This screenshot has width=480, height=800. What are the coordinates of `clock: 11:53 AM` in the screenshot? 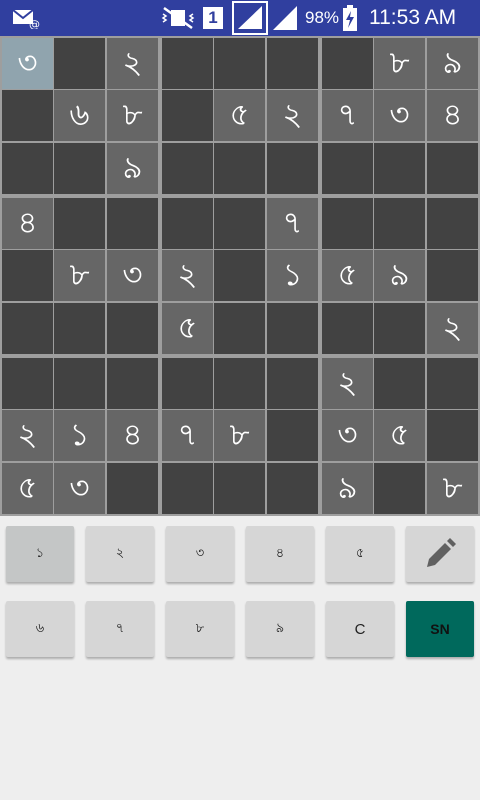 It's located at (413, 17).